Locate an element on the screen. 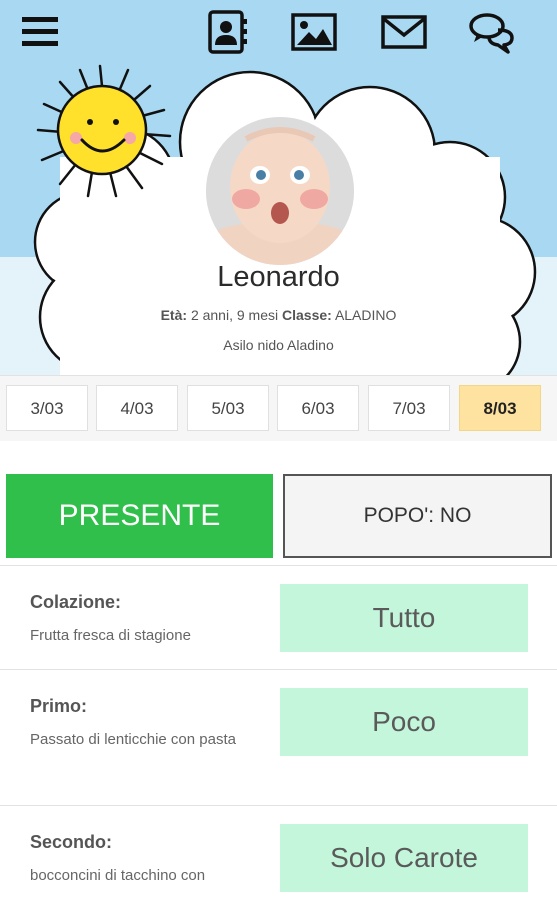 This screenshot has width=557, height=901. school-name: Asilo nido Aladino is located at coordinates (278, 345).